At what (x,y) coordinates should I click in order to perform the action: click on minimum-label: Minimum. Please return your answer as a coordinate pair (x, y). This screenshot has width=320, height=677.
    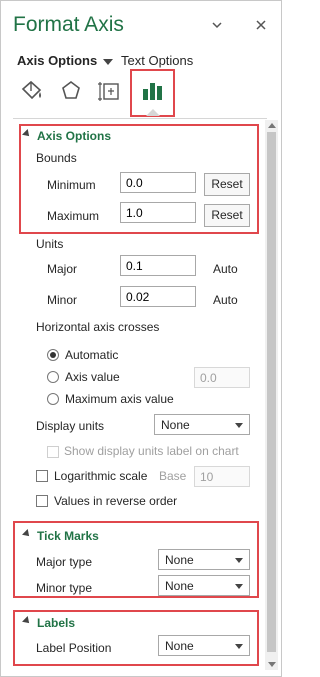
    Looking at the image, I should click on (71, 185).